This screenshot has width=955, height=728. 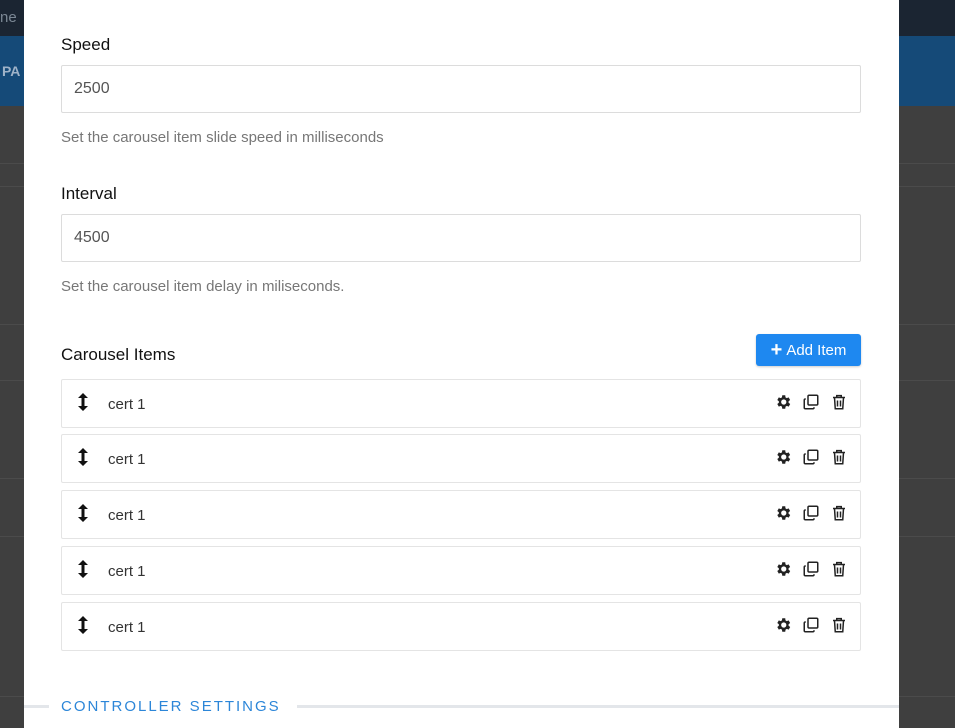 What do you see at coordinates (171, 706) in the screenshot?
I see `section-title: CONTROLLER SETTINGS` at bounding box center [171, 706].